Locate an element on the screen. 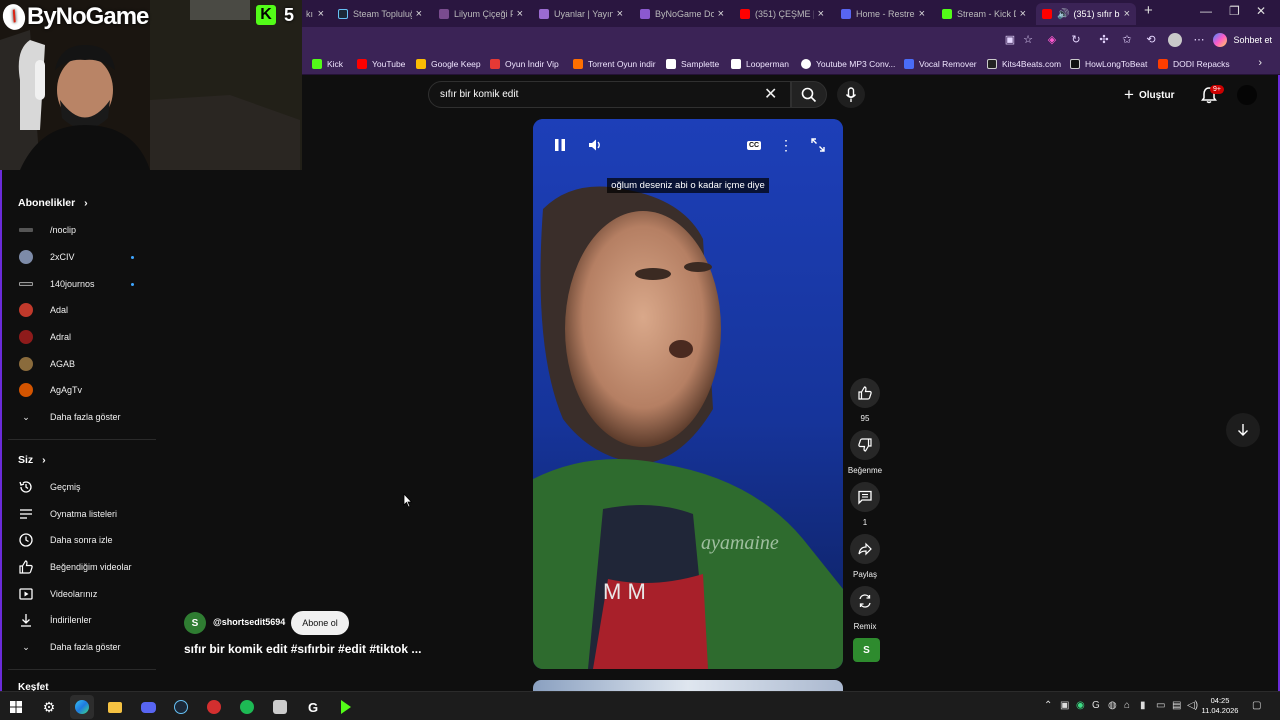 This screenshot has height=720, width=1280. subscriptions-heading: Abonelikler › is located at coordinates (53, 203).